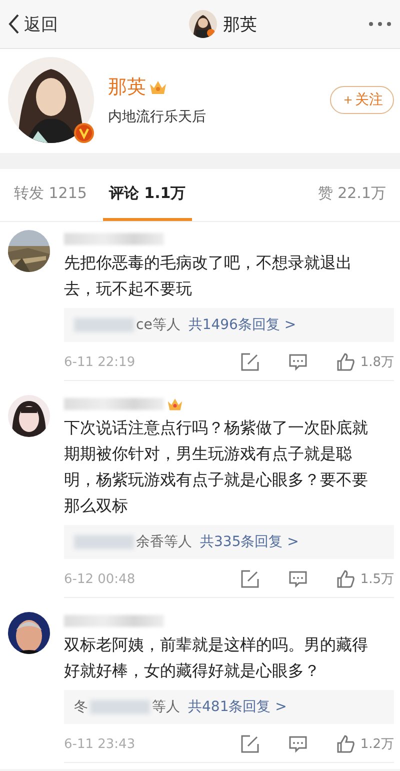 This screenshot has width=400, height=771. Describe the element at coordinates (352, 195) in the screenshot. I see `tab: 赞 22.1万` at that location.